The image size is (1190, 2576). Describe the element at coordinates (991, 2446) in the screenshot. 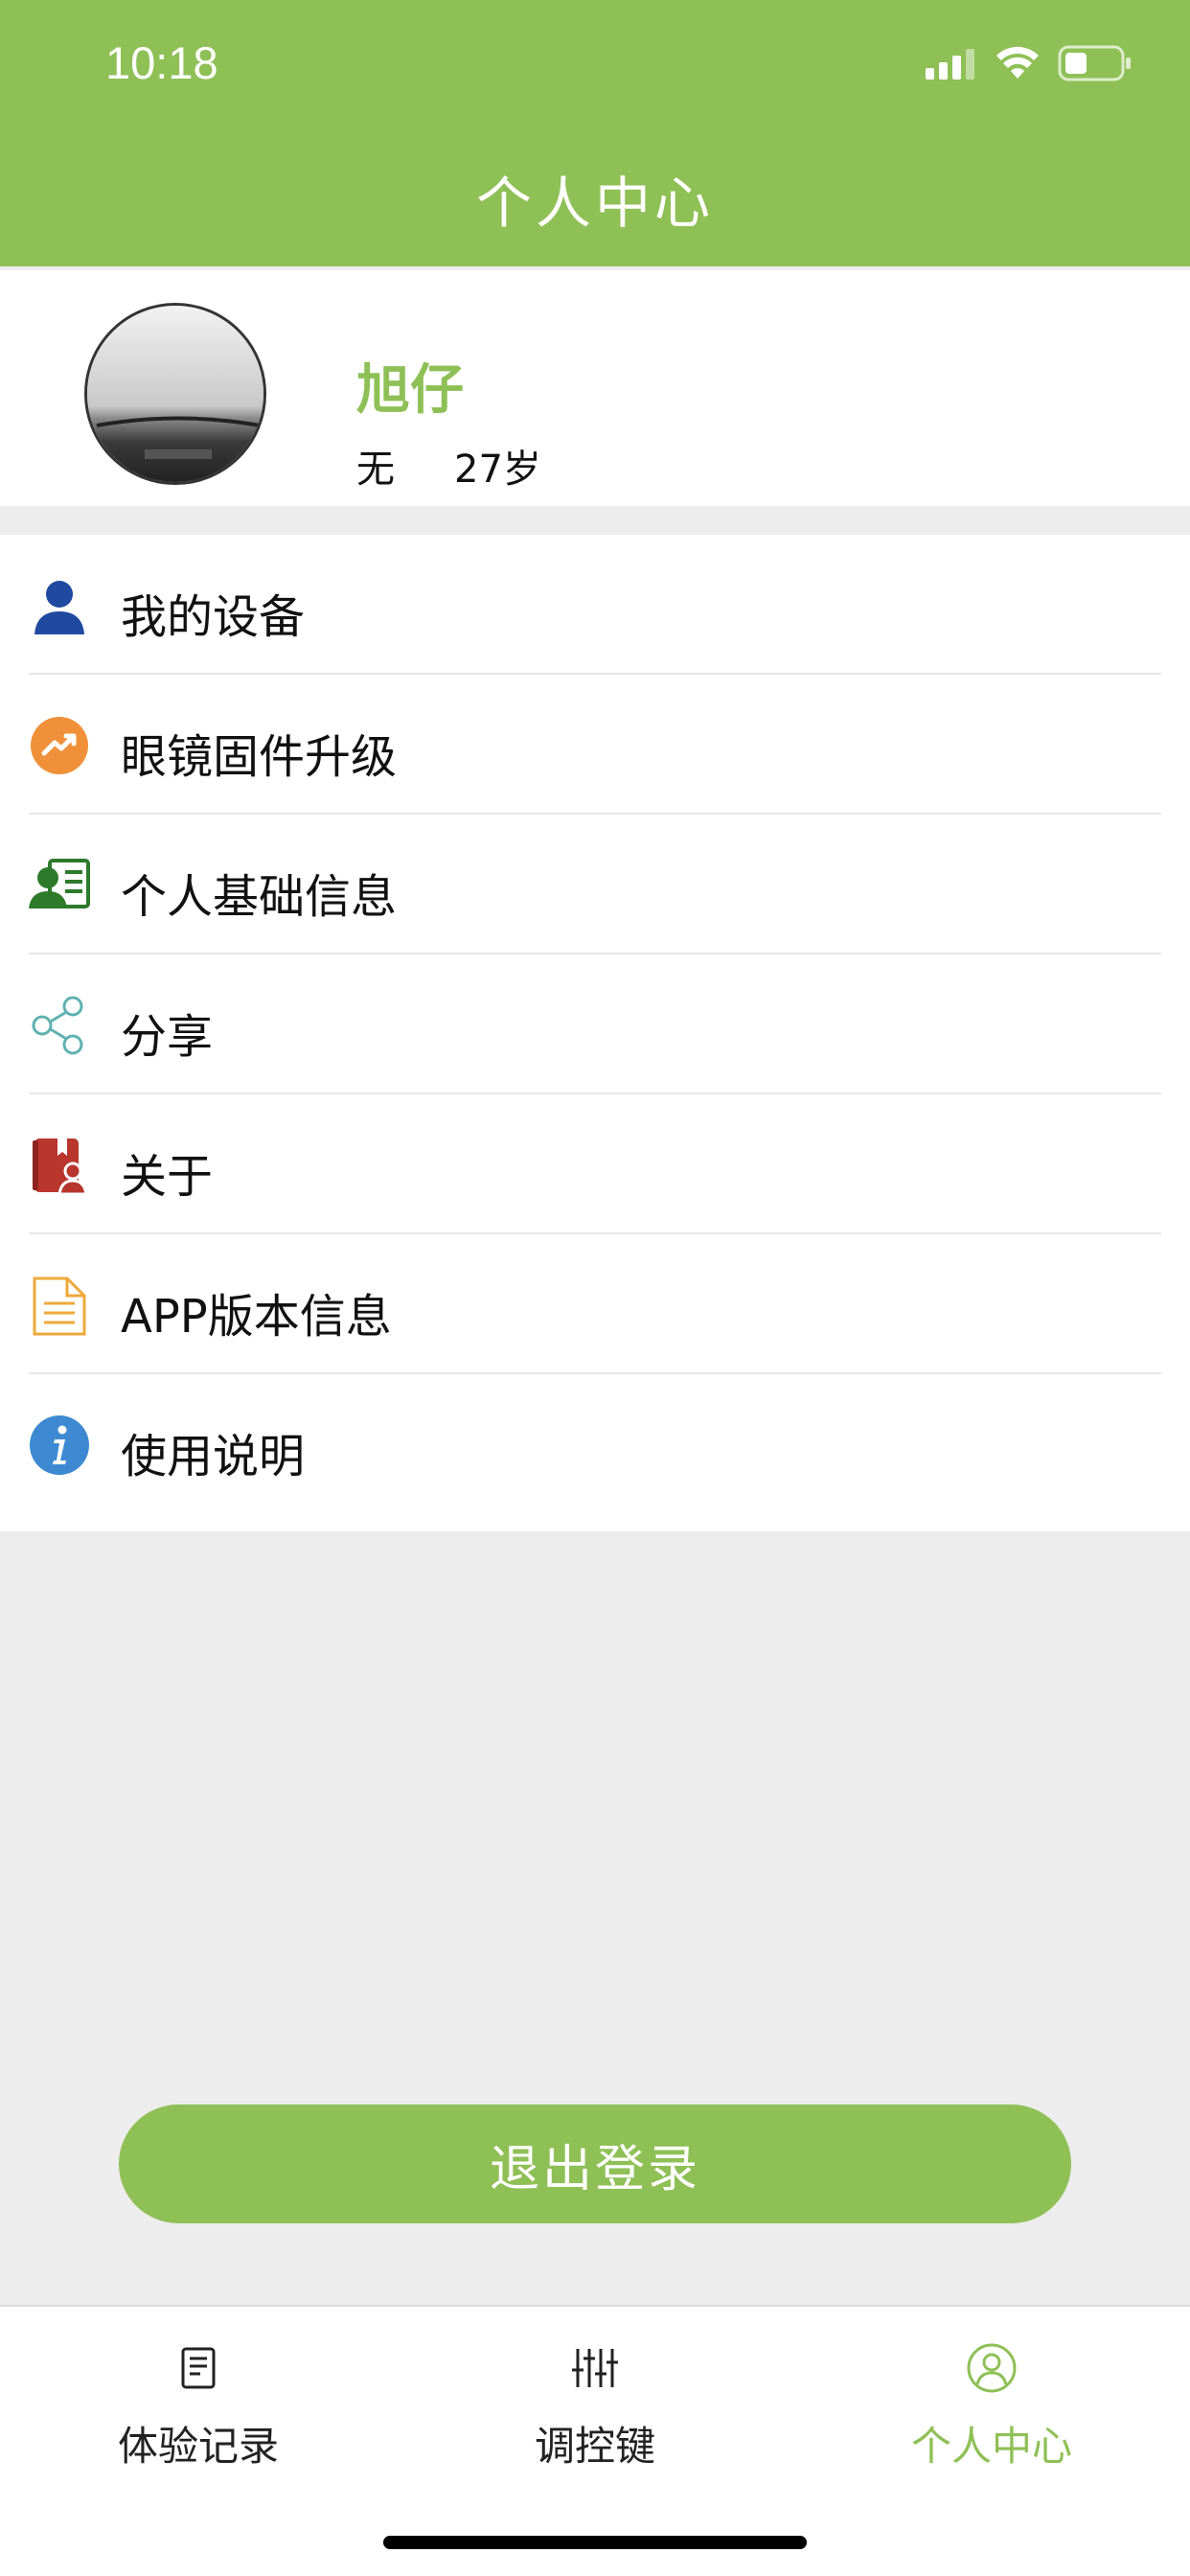

I see `tab-label: 个人中心` at that location.